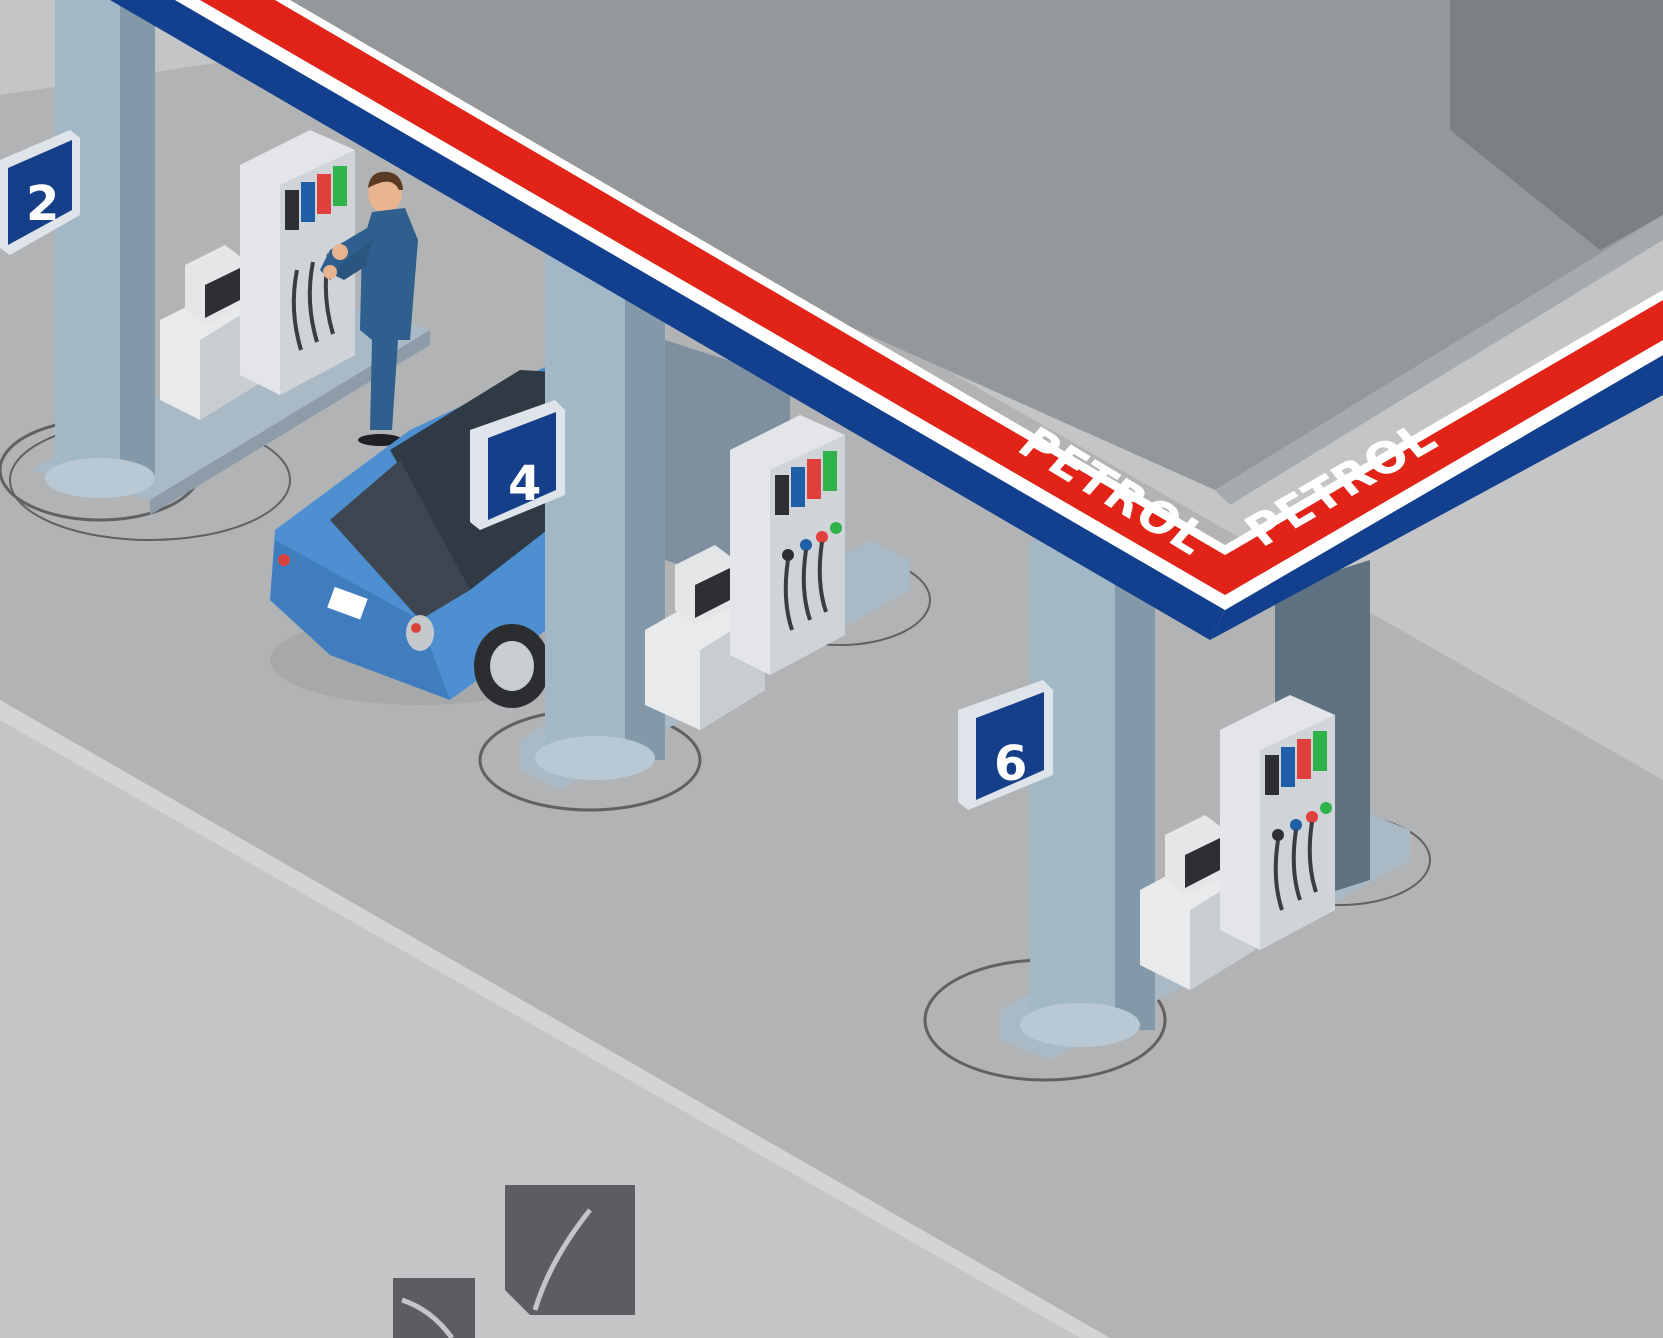 Image resolution: width=1663 pixels, height=1338 pixels. I want to click on pump-number-6: 6, so click(1010, 764).